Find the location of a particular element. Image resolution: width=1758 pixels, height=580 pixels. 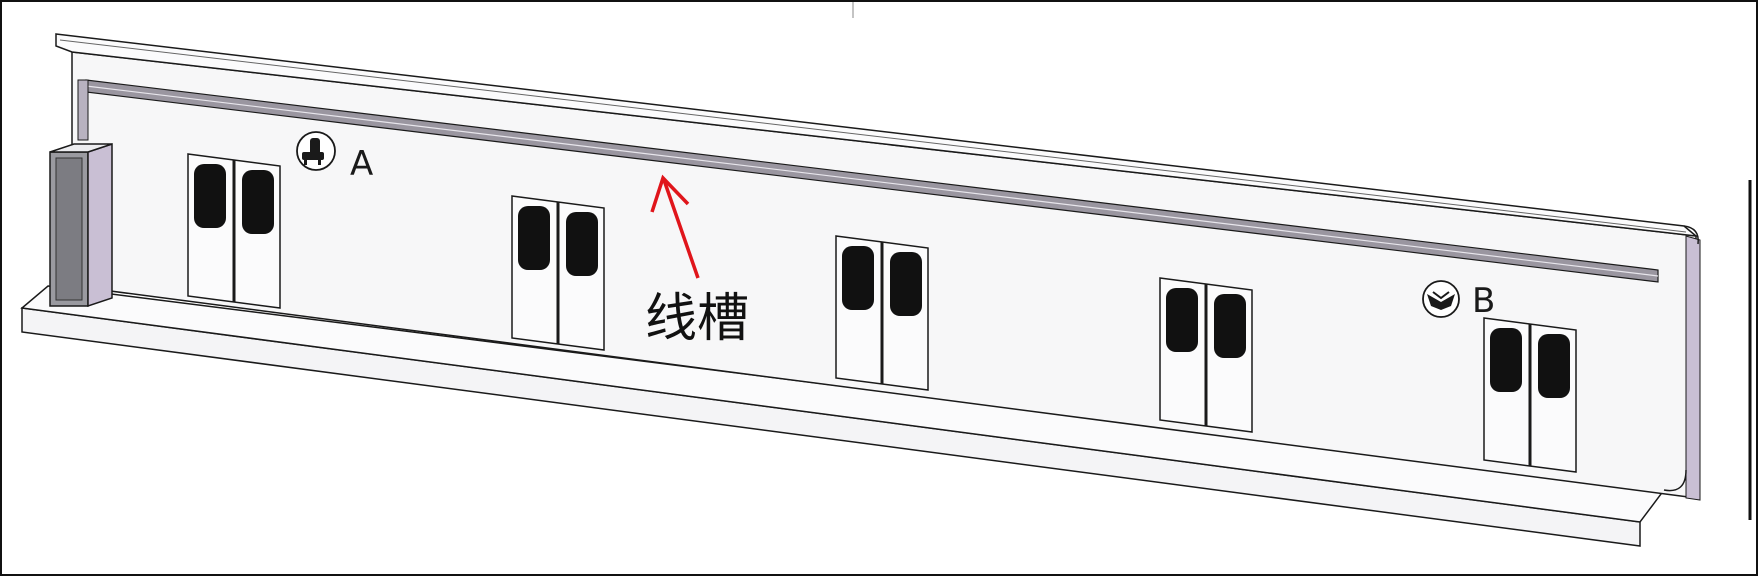

marker-a-label: A is located at coordinates (361, 164).